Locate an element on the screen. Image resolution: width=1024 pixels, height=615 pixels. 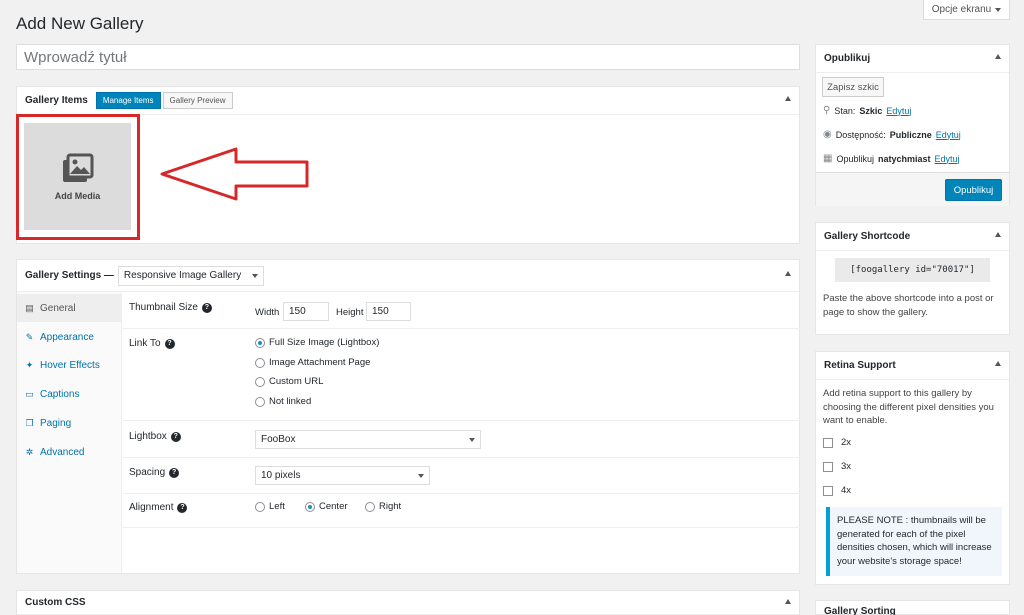
align-option-left: Left is located at coordinates (270, 506).